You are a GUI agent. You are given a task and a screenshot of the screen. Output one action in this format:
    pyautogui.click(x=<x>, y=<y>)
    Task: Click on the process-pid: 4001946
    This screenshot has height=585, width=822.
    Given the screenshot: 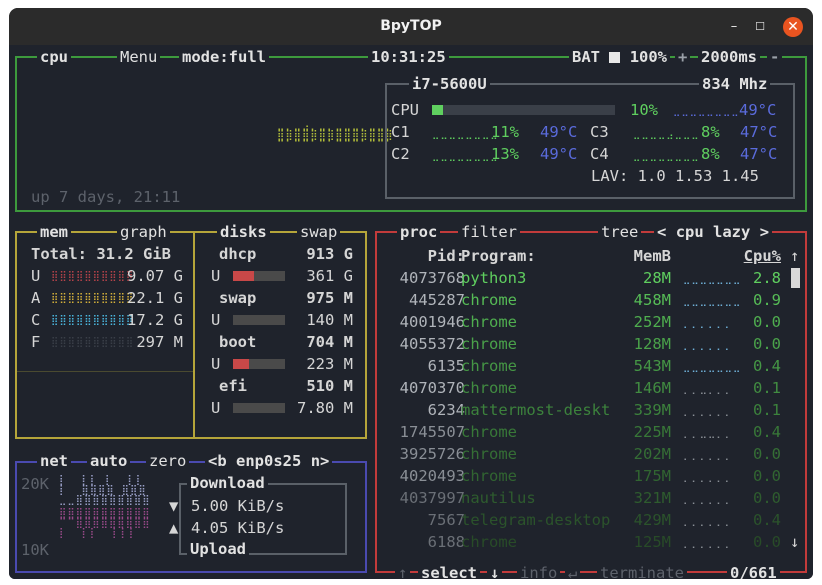 What is the action you would take?
    pyautogui.click(x=423, y=322)
    